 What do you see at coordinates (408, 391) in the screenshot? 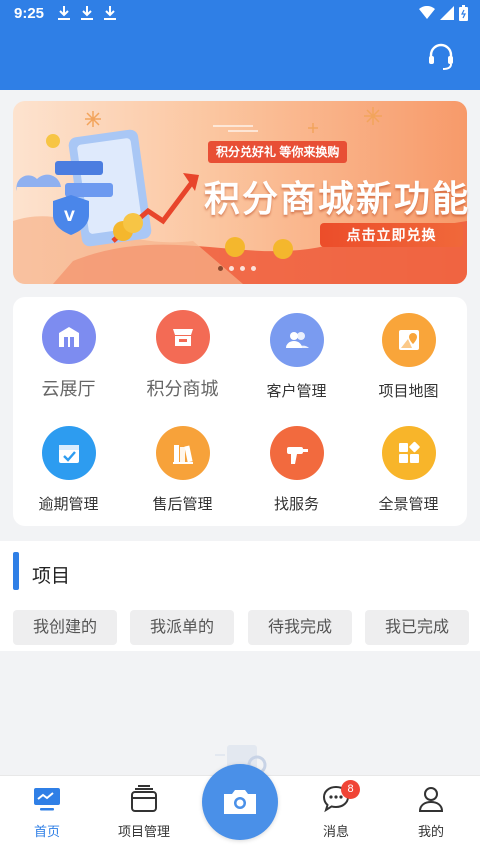
I see `grid-label: 项目地图` at bounding box center [408, 391].